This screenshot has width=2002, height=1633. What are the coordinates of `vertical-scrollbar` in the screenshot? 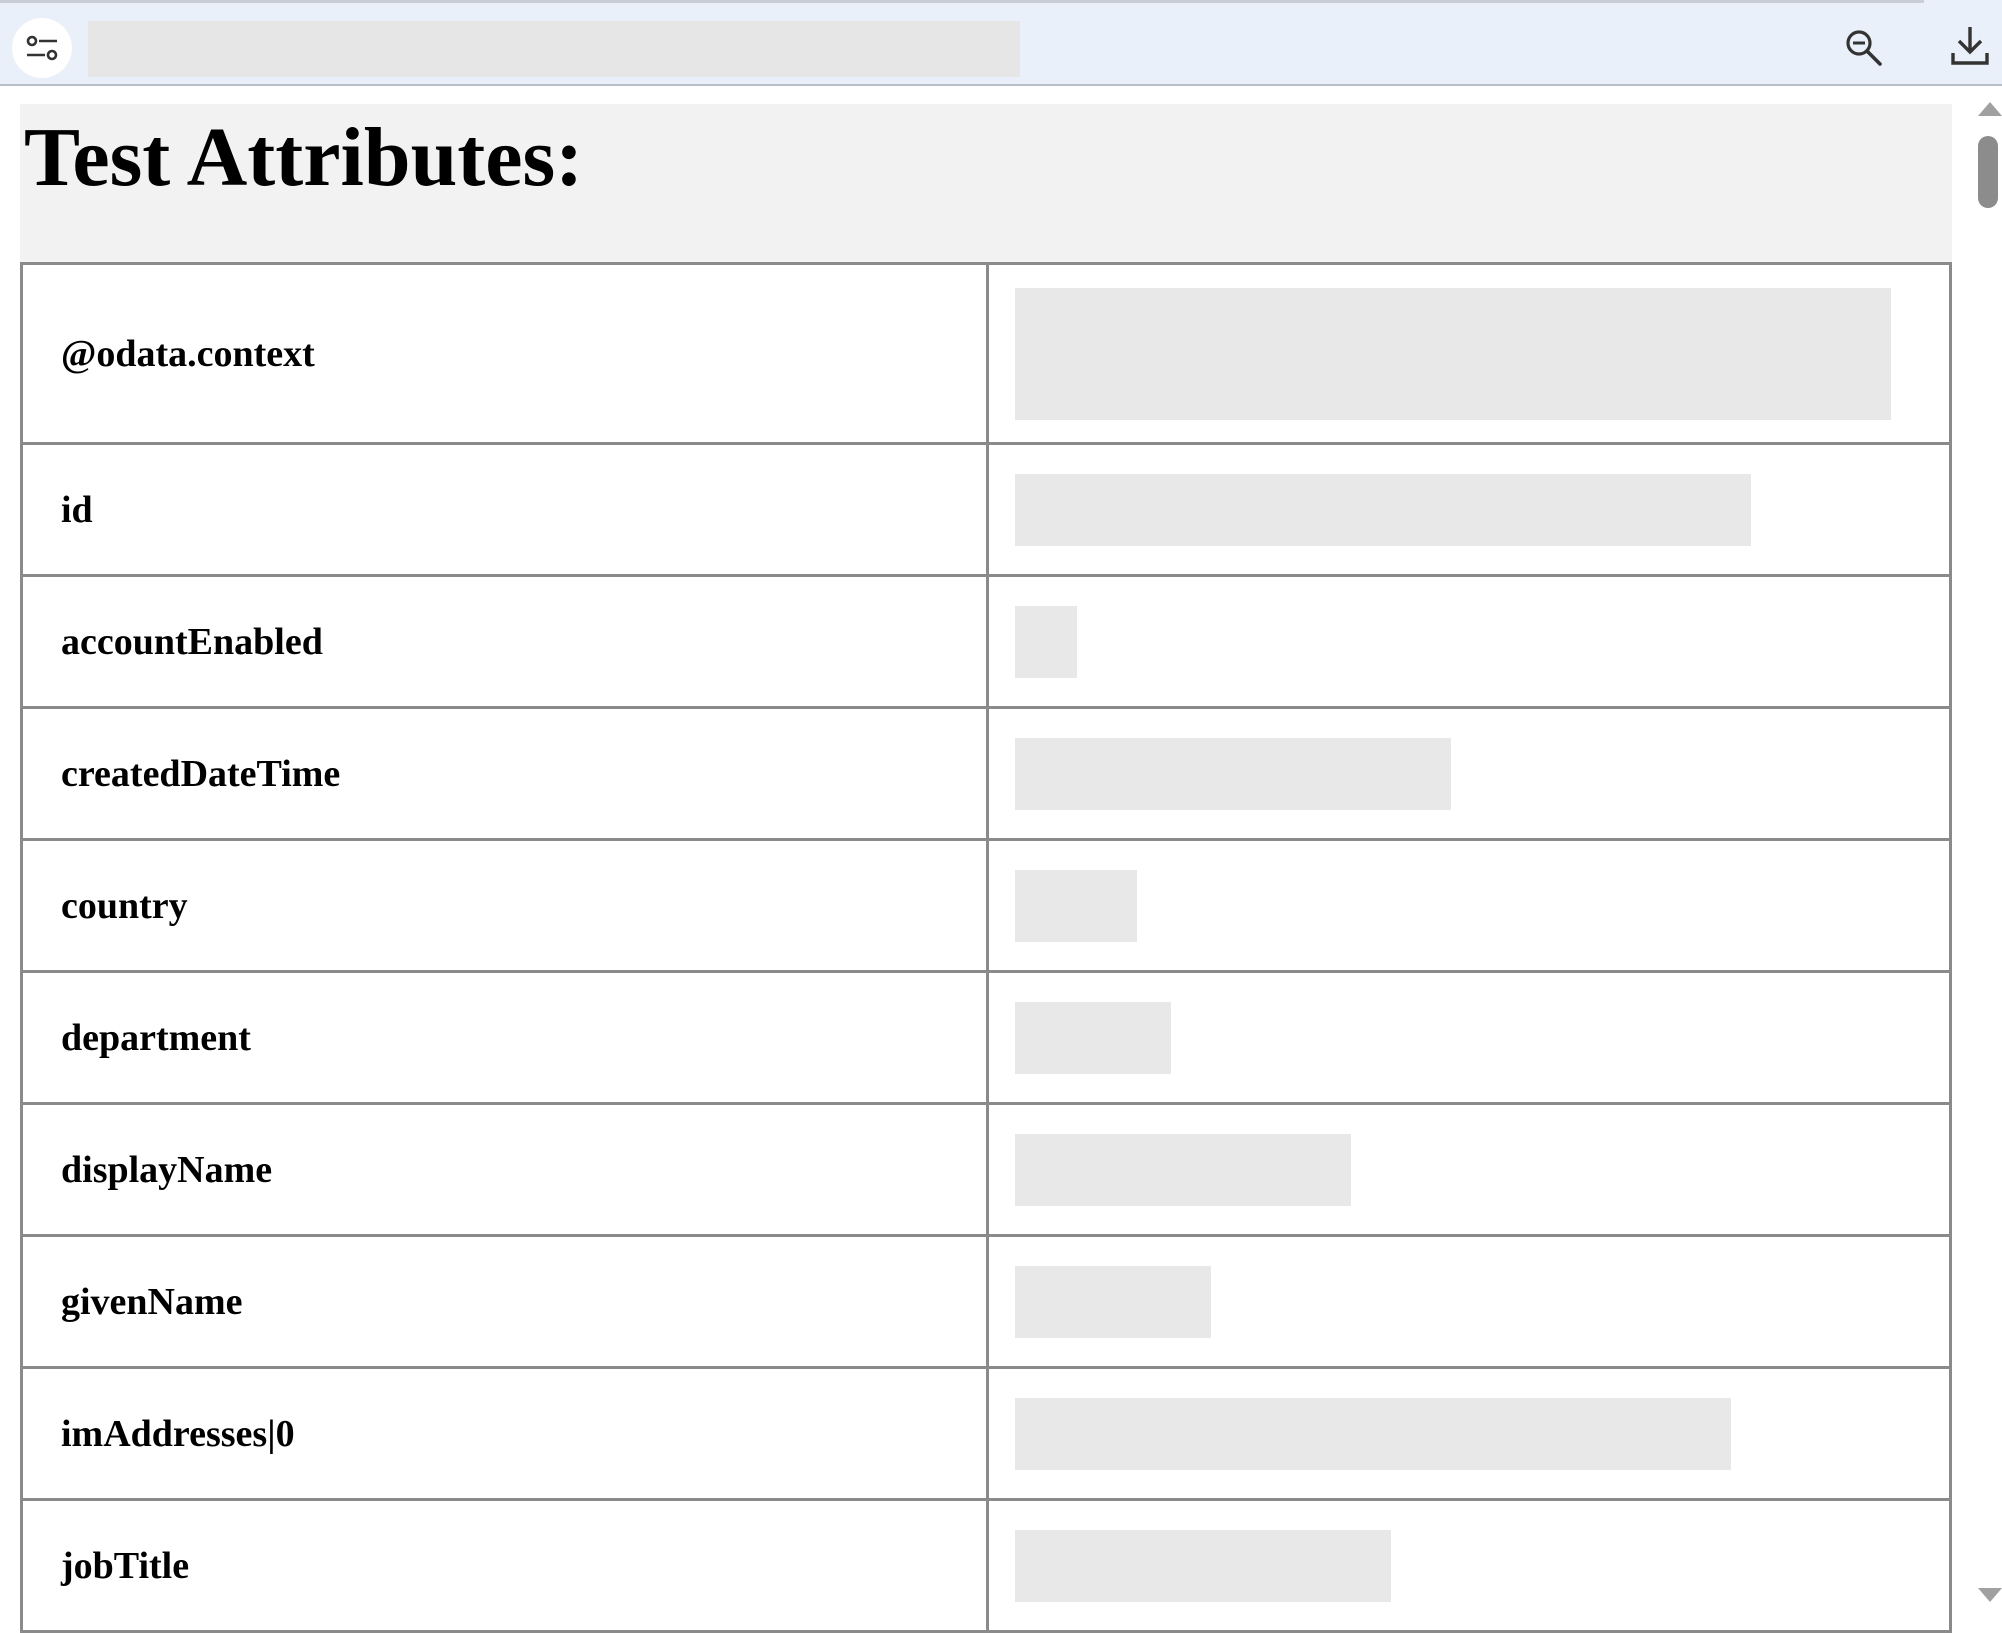 It's located at (1987, 849).